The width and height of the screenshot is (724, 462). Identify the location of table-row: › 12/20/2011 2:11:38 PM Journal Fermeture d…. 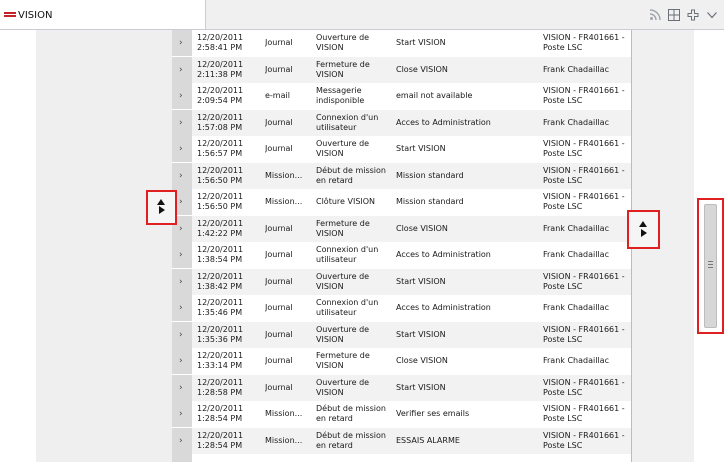
(401, 70).